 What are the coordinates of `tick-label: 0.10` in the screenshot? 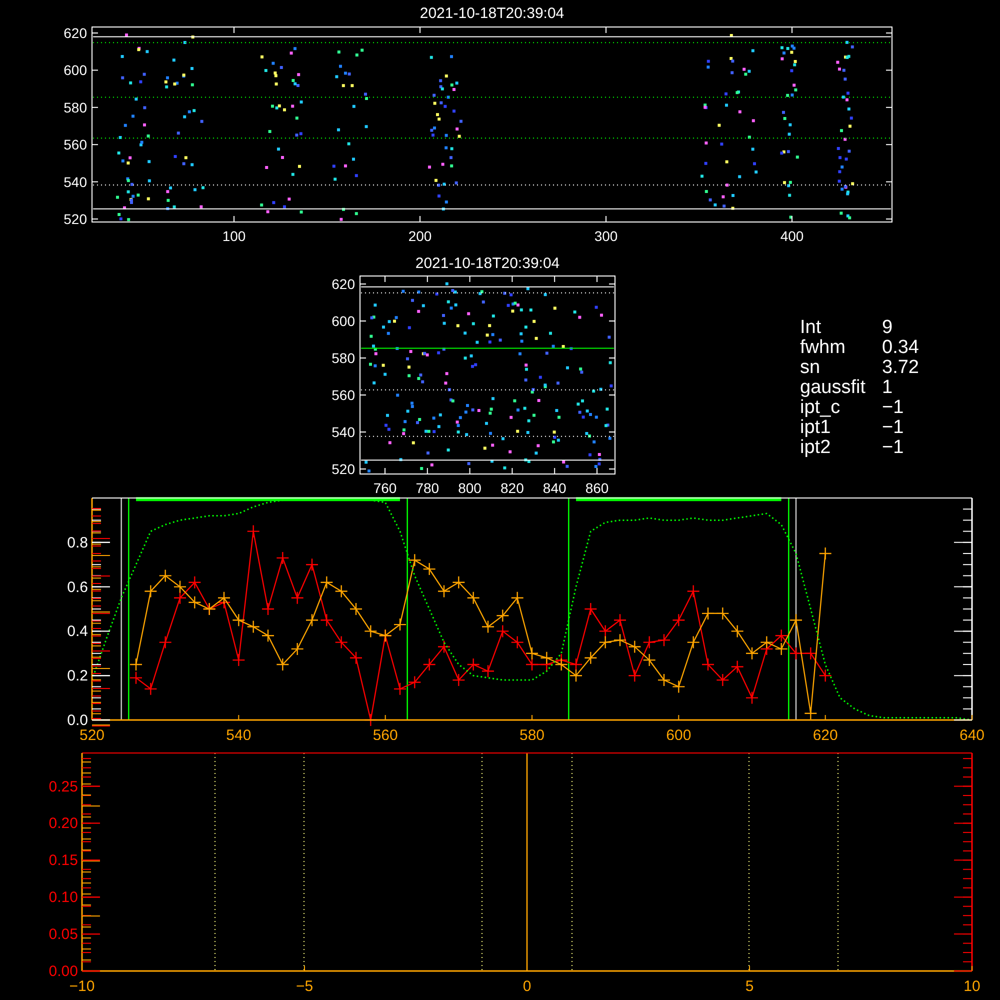 It's located at (63, 897).